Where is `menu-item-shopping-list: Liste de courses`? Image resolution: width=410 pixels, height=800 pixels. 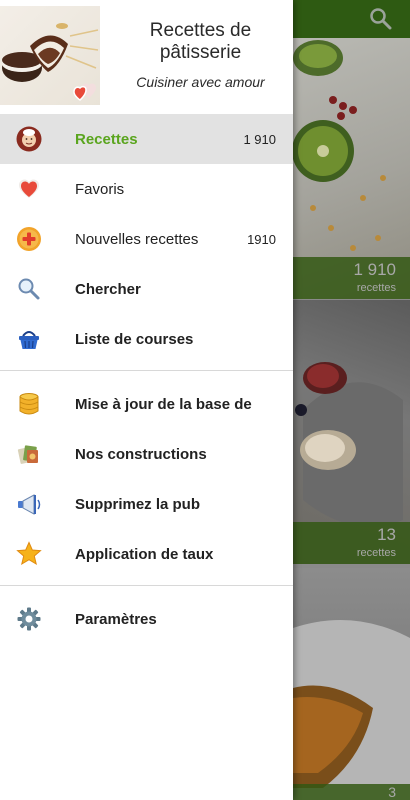
menu-item-shopping-list: Liste de courses is located at coordinates (146, 339).